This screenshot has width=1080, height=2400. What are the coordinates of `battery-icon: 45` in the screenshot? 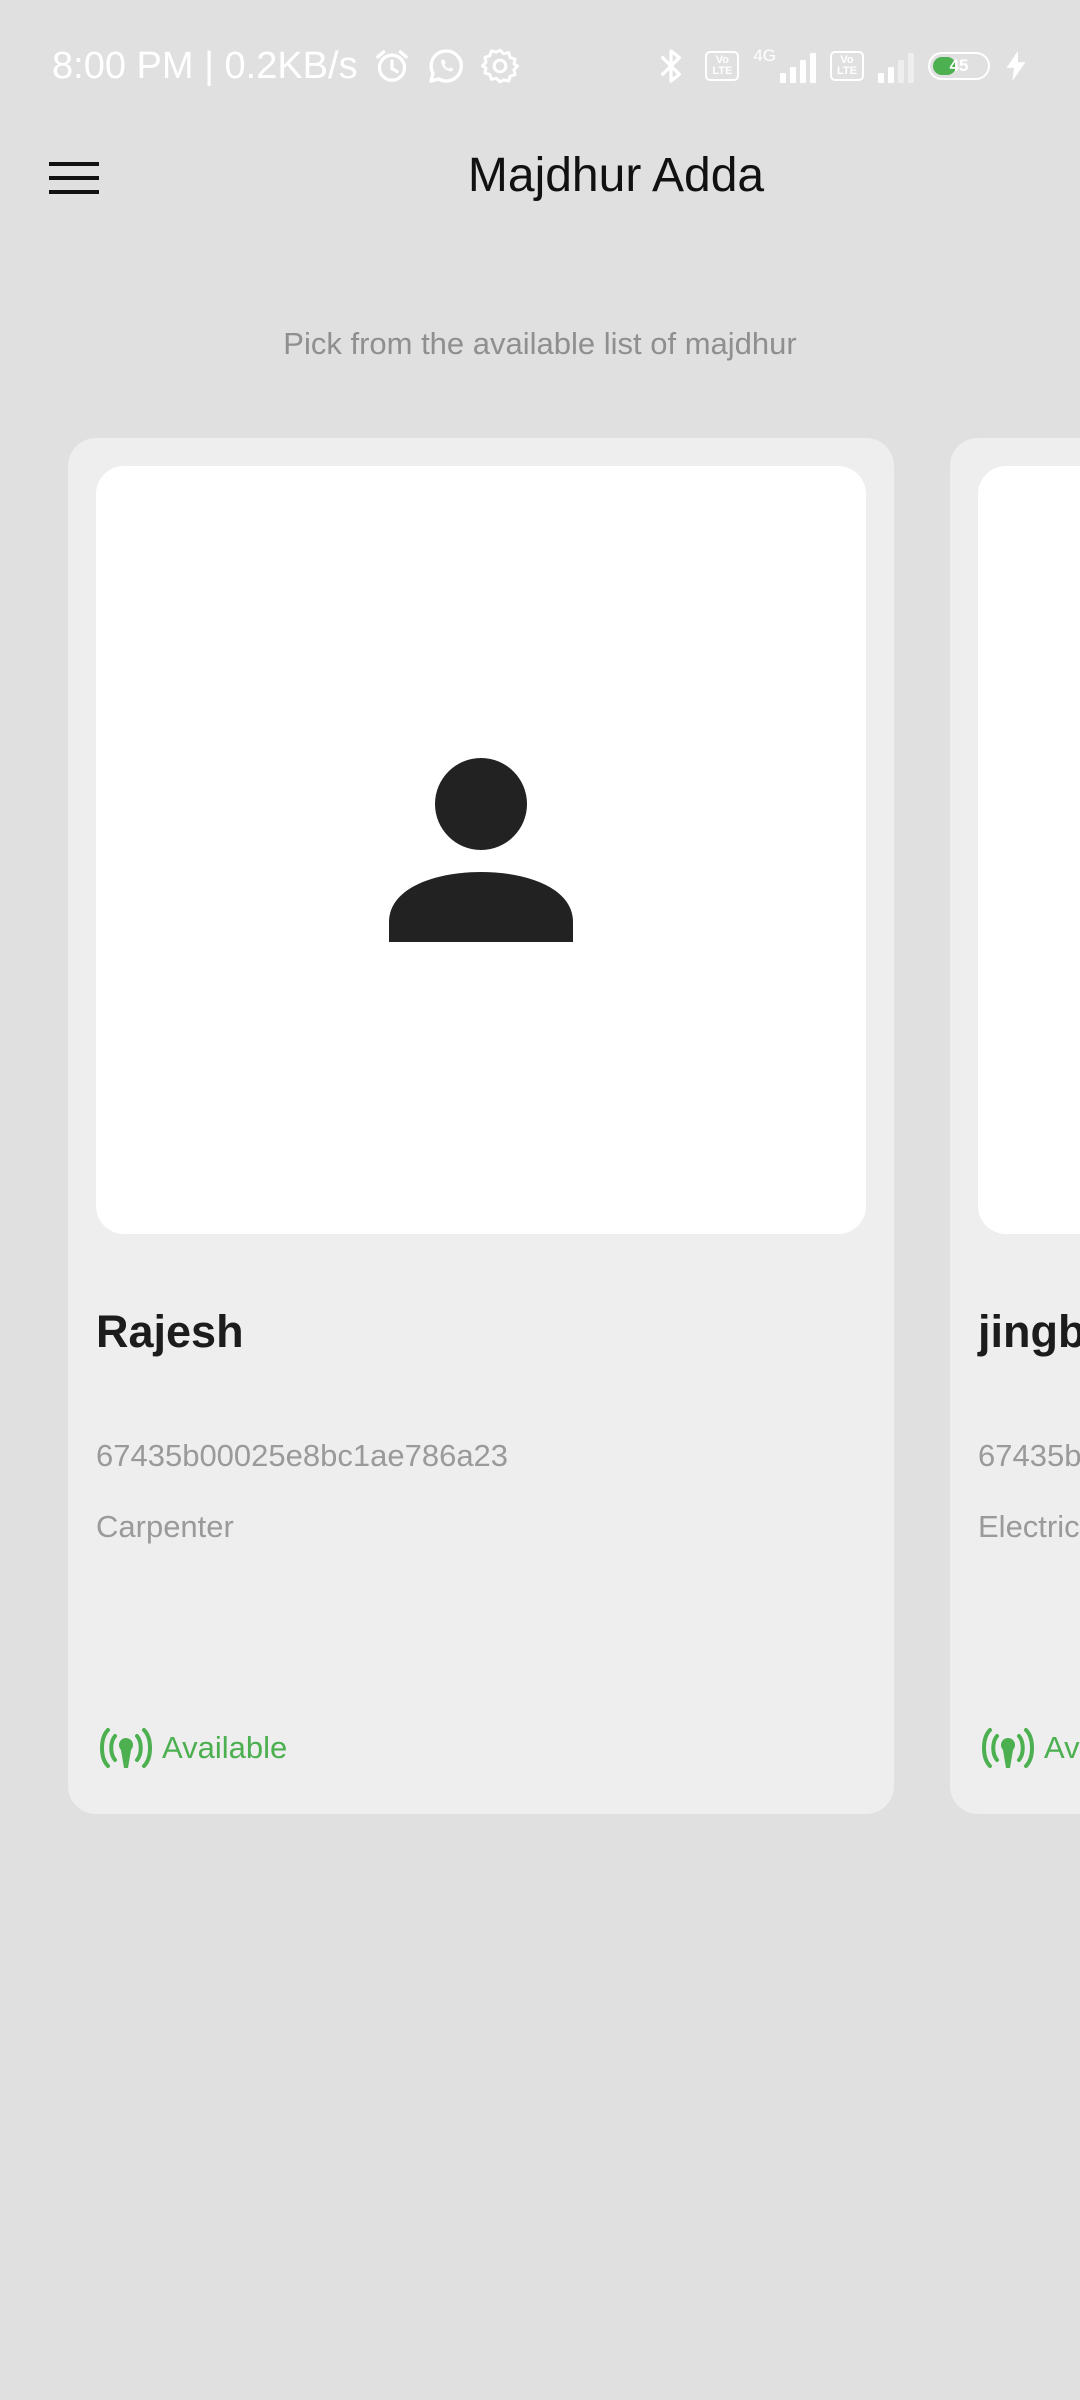 It's located at (959, 66).